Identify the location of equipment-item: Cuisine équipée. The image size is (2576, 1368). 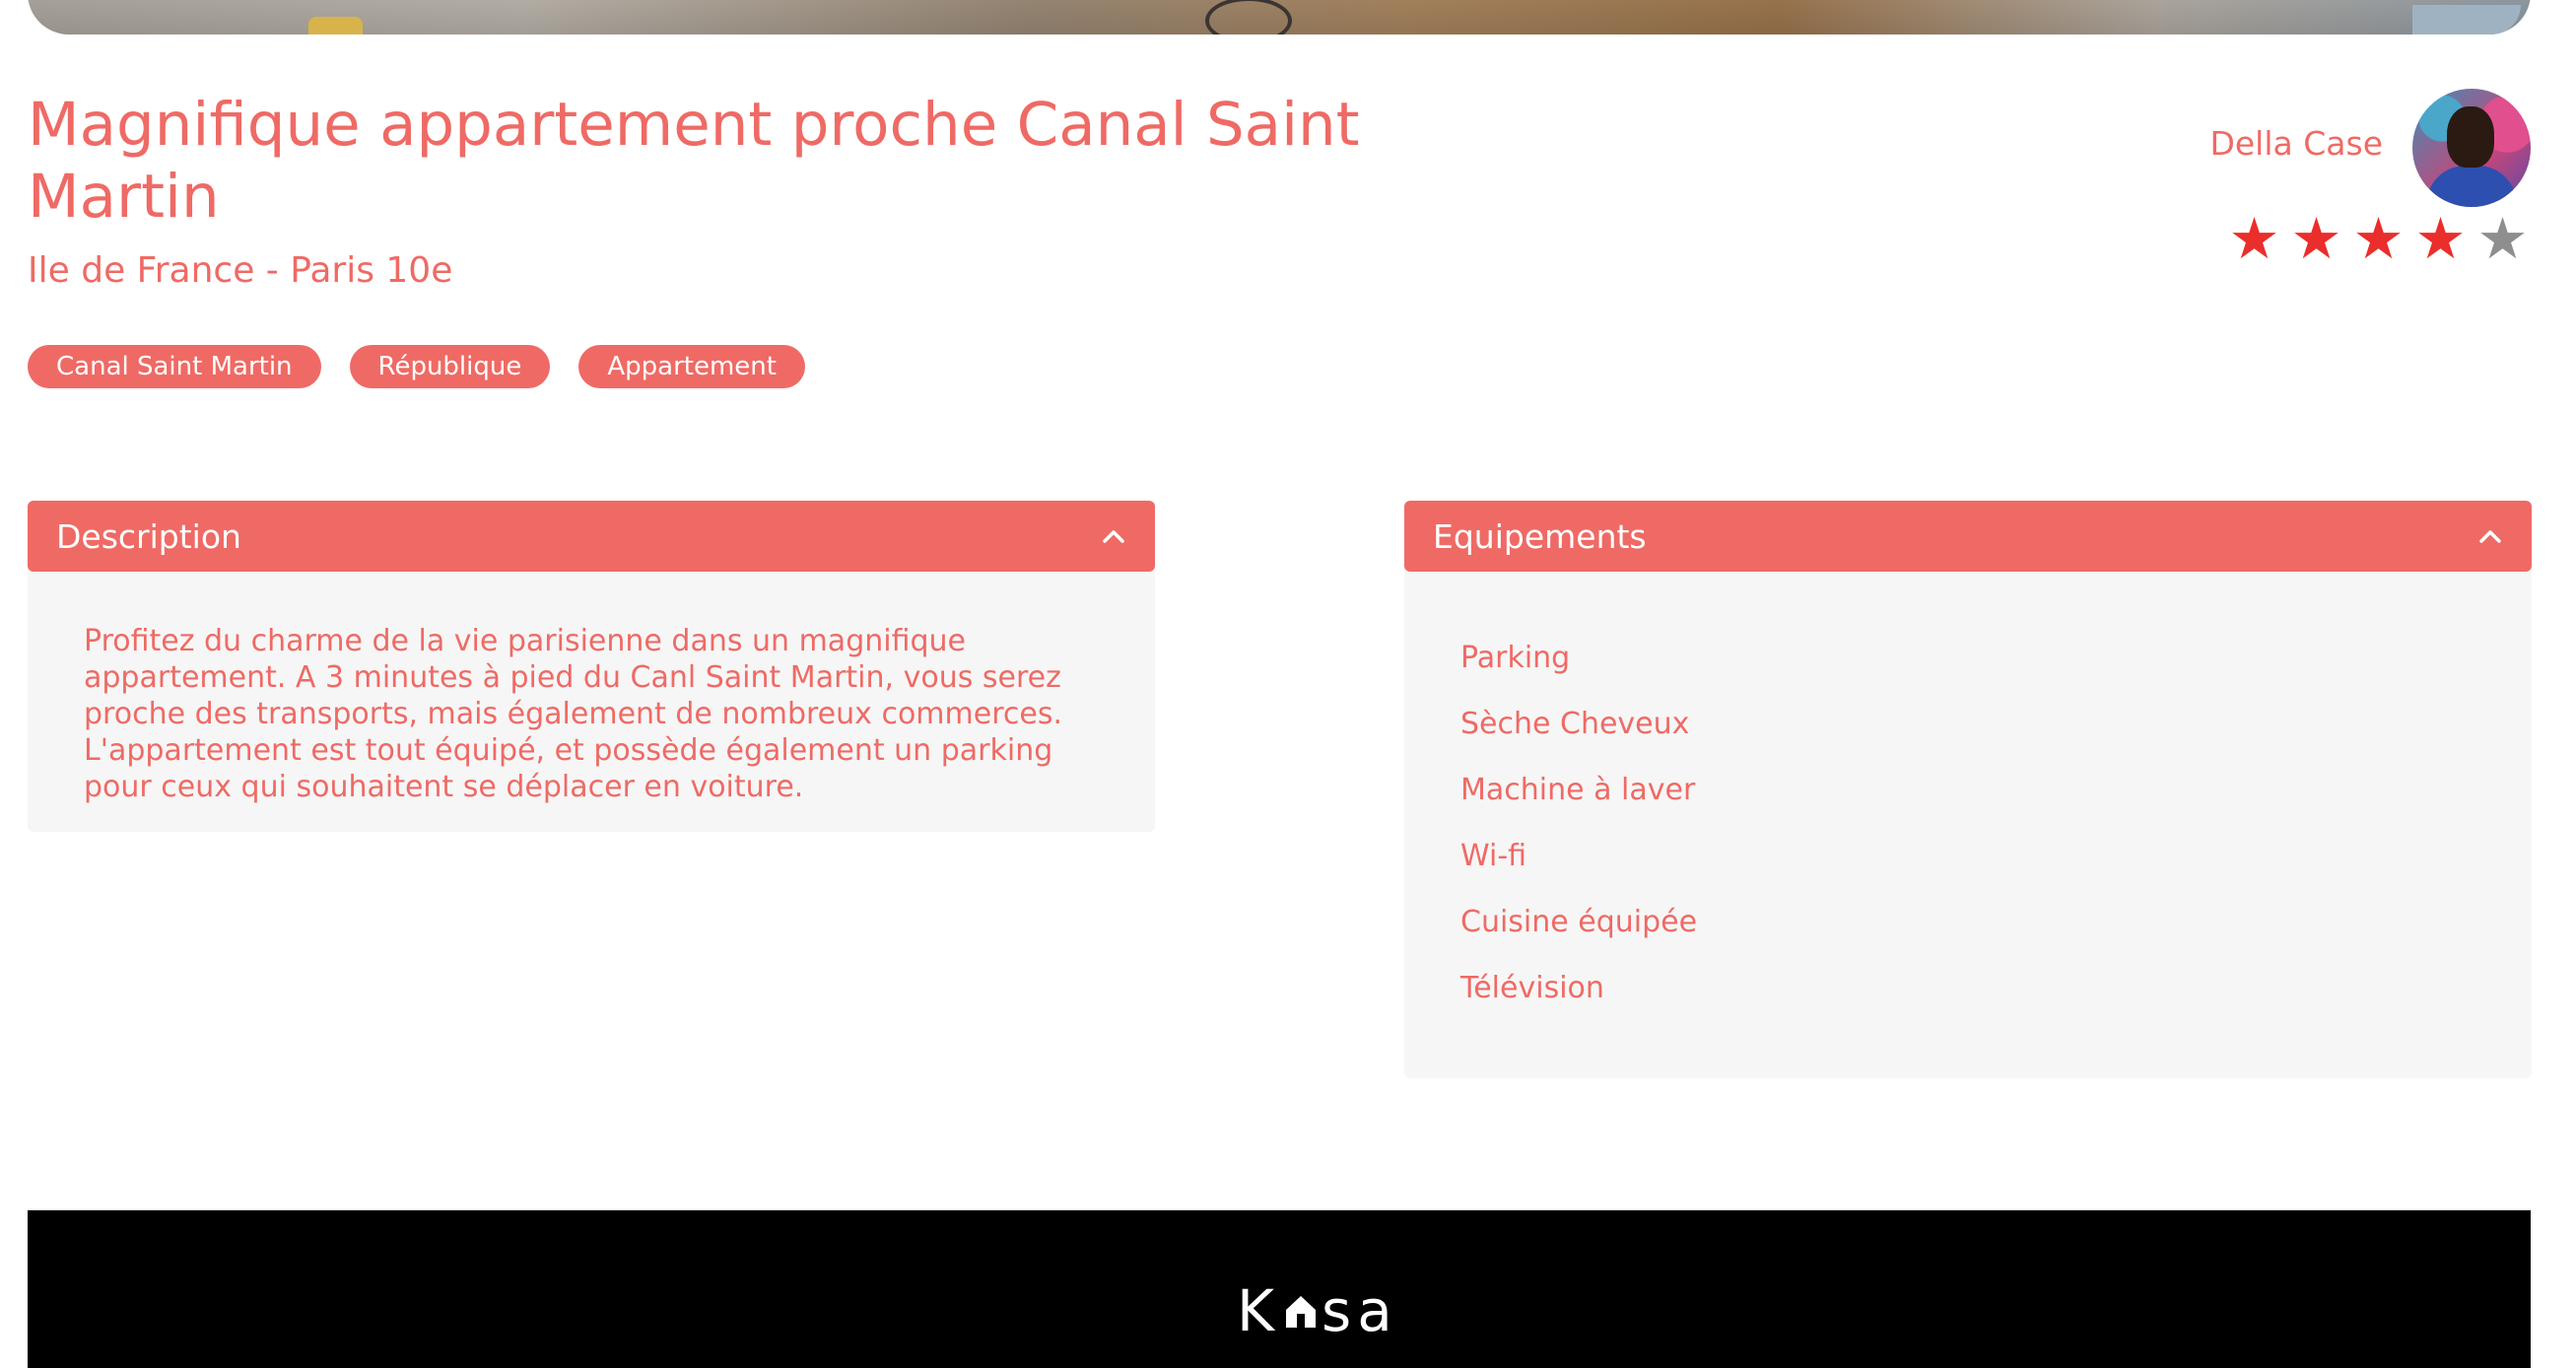
(1579, 922).